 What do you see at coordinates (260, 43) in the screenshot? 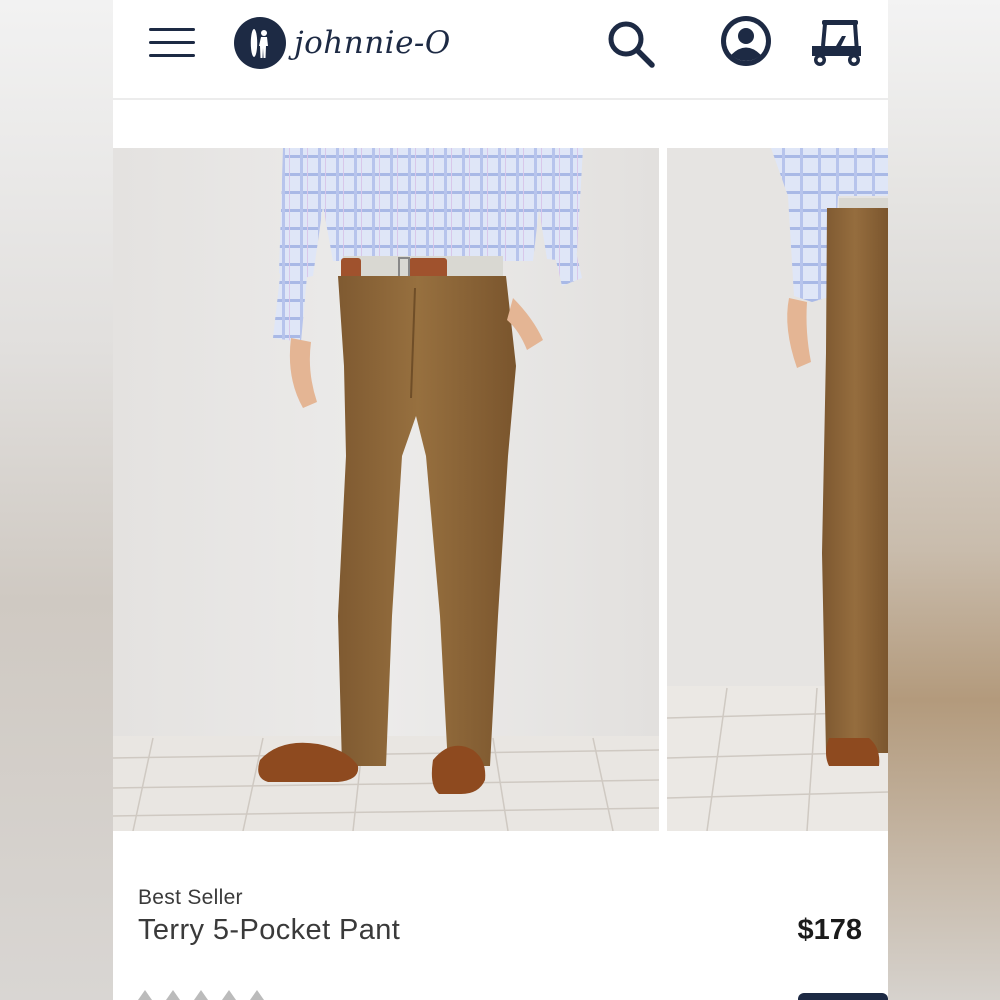
I see `surfer-logo-icon` at bounding box center [260, 43].